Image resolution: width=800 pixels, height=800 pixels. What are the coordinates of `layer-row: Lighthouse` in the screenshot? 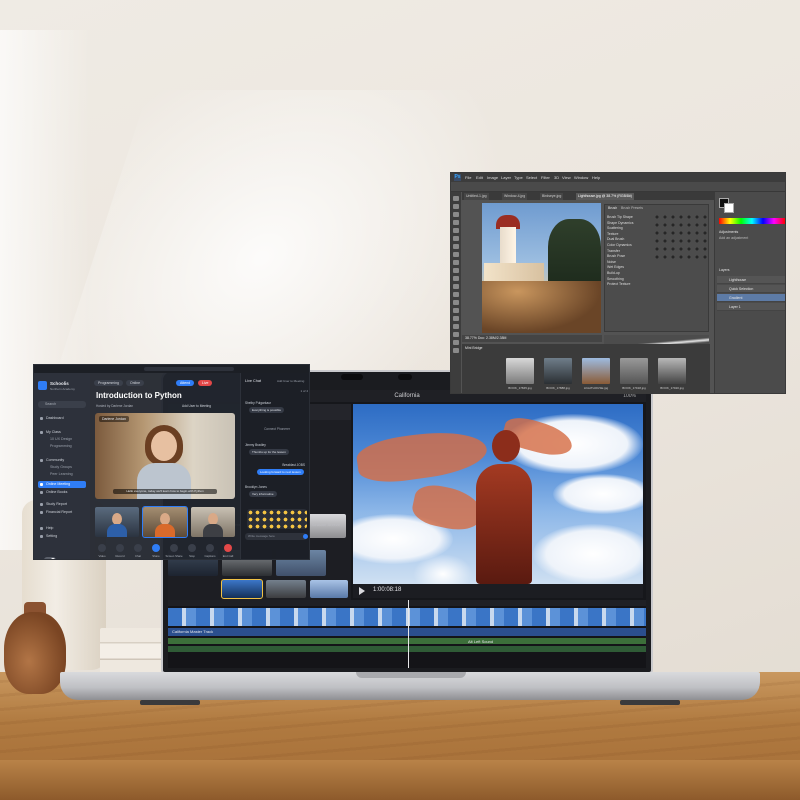 It's located at (751, 280).